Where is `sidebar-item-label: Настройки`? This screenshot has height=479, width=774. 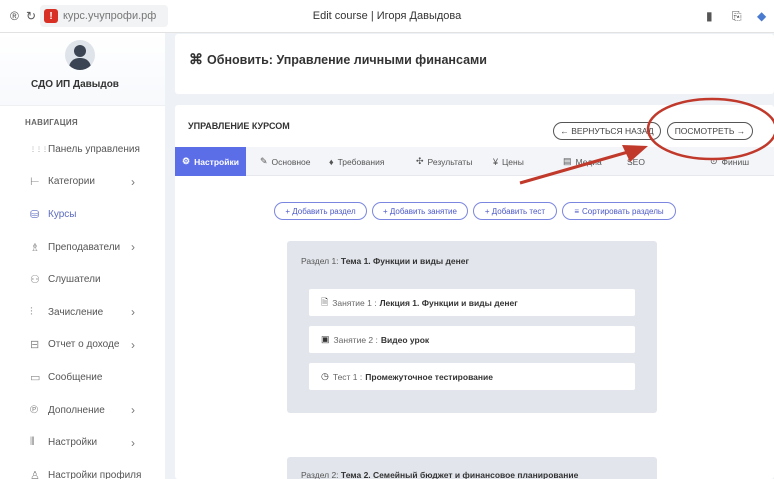 sidebar-item-label: Настройки is located at coordinates (73, 443).